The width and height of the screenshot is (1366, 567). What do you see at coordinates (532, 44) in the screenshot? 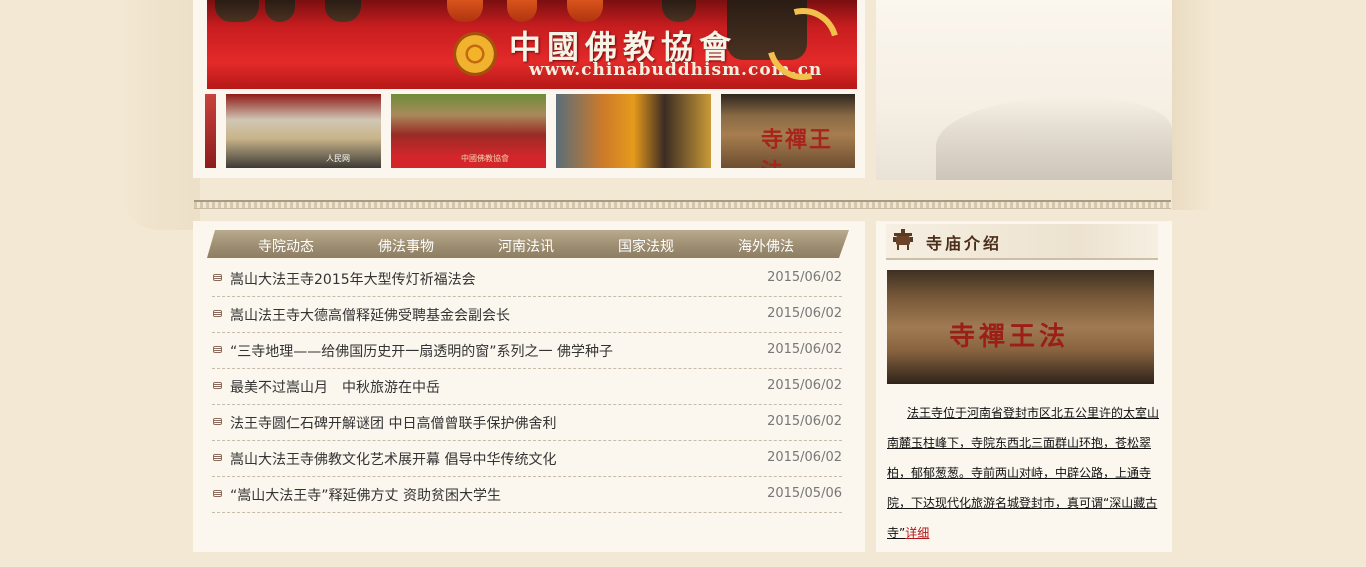
I see `banner-main-image: 中國佛教協會 www.chinabuddhism.com.cn` at bounding box center [532, 44].